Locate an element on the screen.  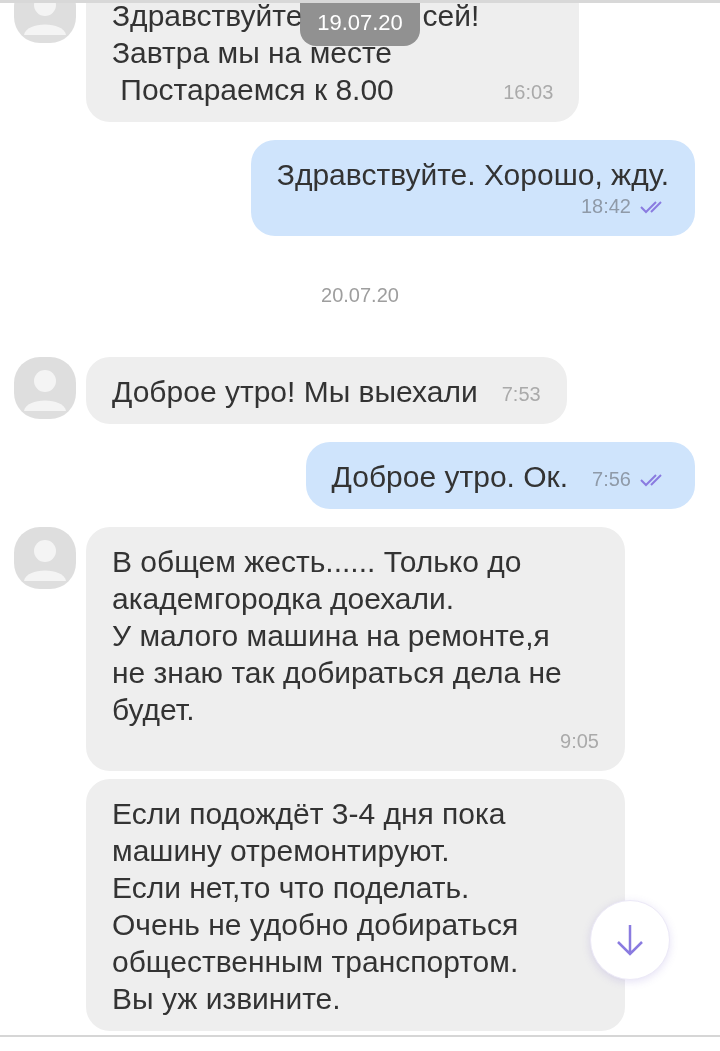
message-text: машину отремонтируют. is located at coordinates (281, 851).